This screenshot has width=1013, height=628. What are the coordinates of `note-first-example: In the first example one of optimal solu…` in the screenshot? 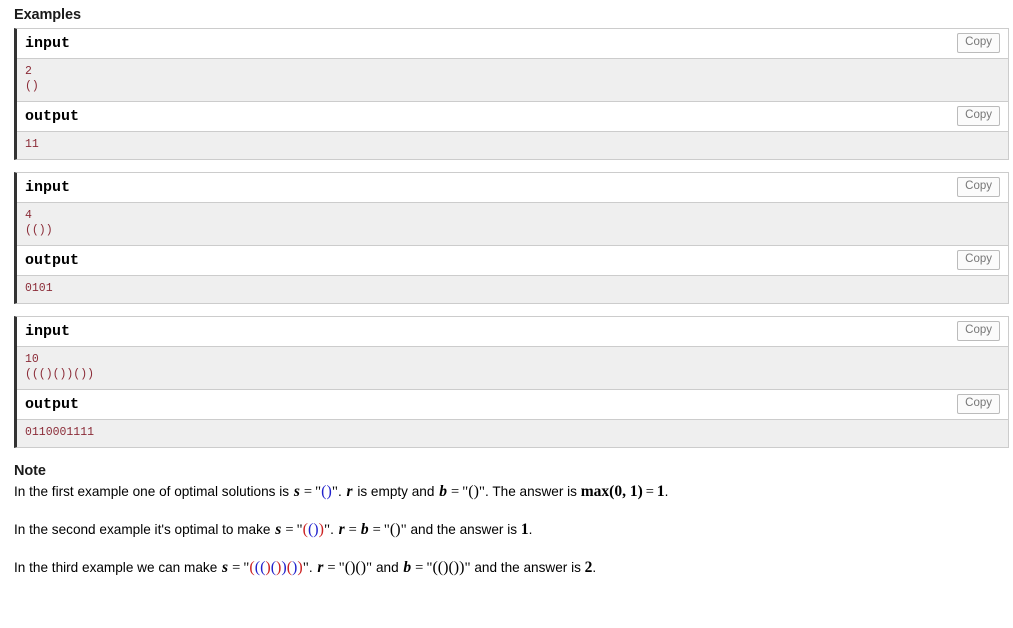 It's located at (341, 491).